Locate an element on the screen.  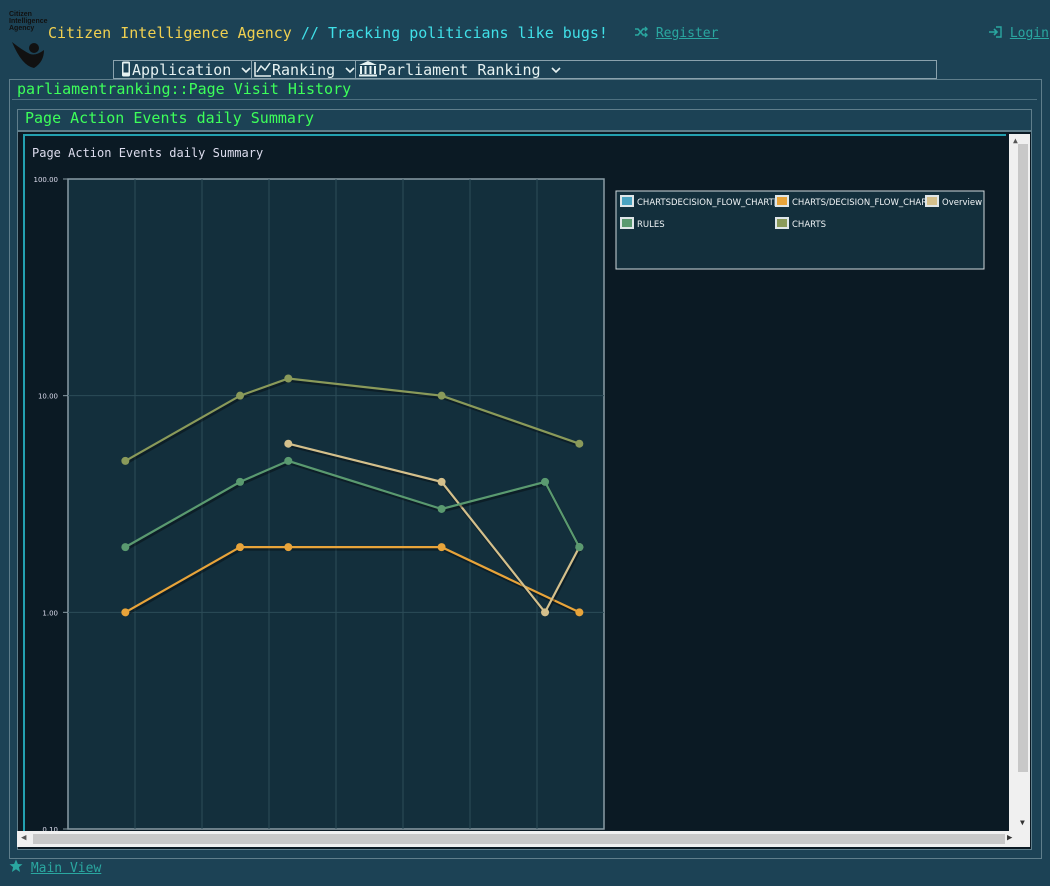
legend-label: Overview is located at coordinates (962, 203).